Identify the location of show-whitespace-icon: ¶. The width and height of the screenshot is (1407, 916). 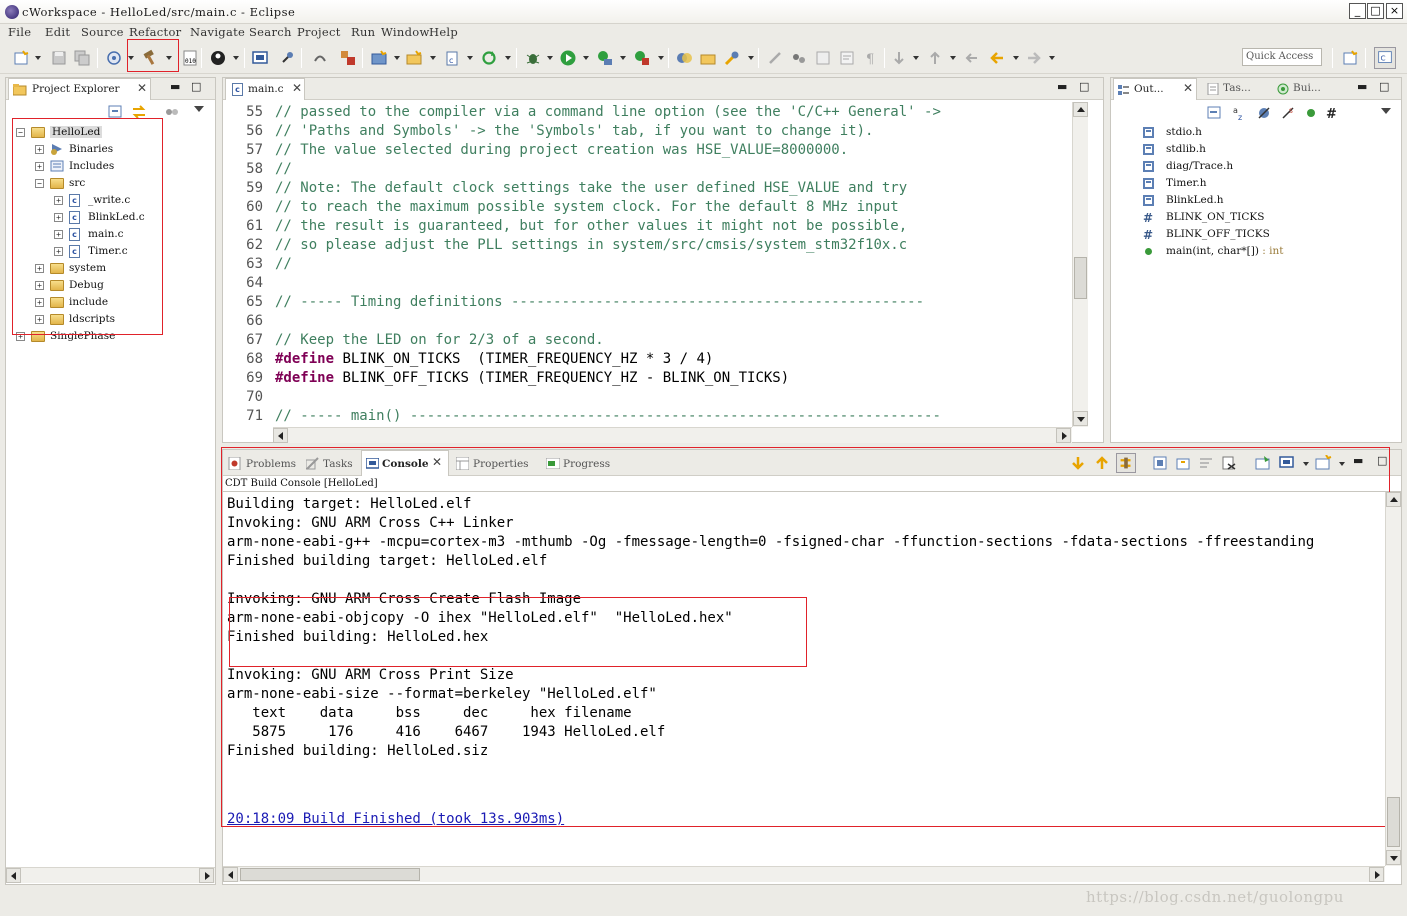
(871, 58).